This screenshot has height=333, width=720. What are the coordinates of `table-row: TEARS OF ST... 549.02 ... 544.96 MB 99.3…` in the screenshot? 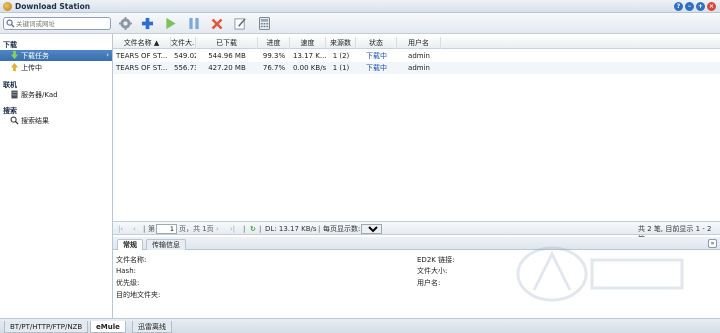 It's located at (416, 56).